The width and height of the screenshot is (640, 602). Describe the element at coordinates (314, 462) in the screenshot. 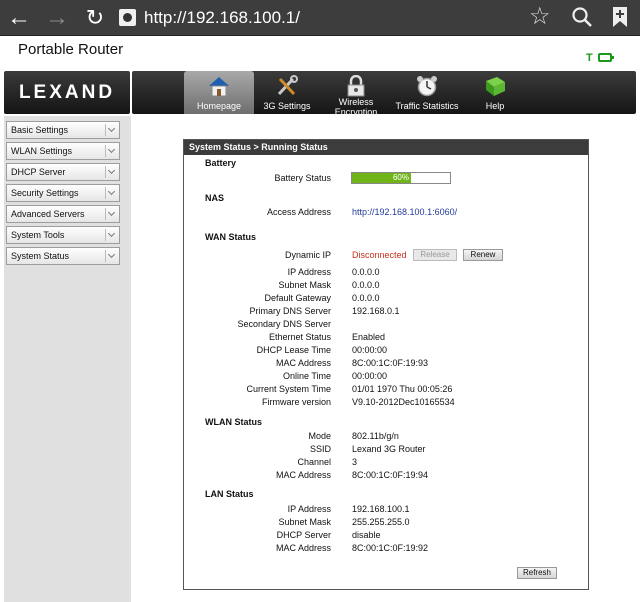

I see `wlan-row-label: Channel` at that location.